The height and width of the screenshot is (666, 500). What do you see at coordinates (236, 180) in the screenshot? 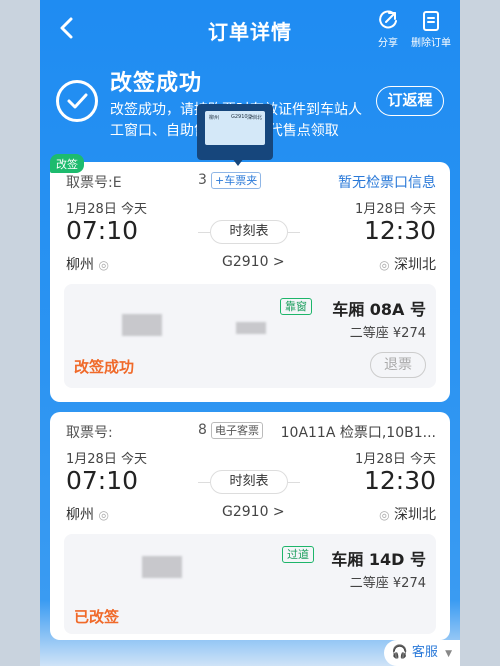
I see `ticket-wallet-badge: +车票夹` at bounding box center [236, 180].